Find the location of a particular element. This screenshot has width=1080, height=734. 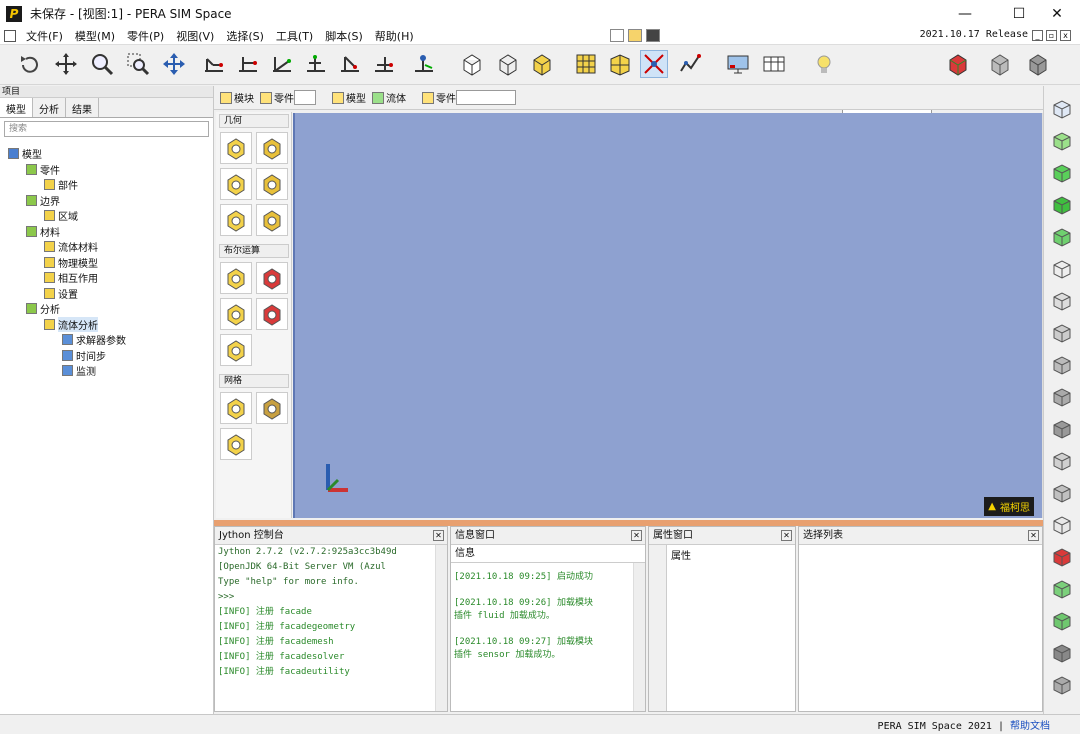

palette-section-header: 布尔运算 is located at coordinates (254, 251).